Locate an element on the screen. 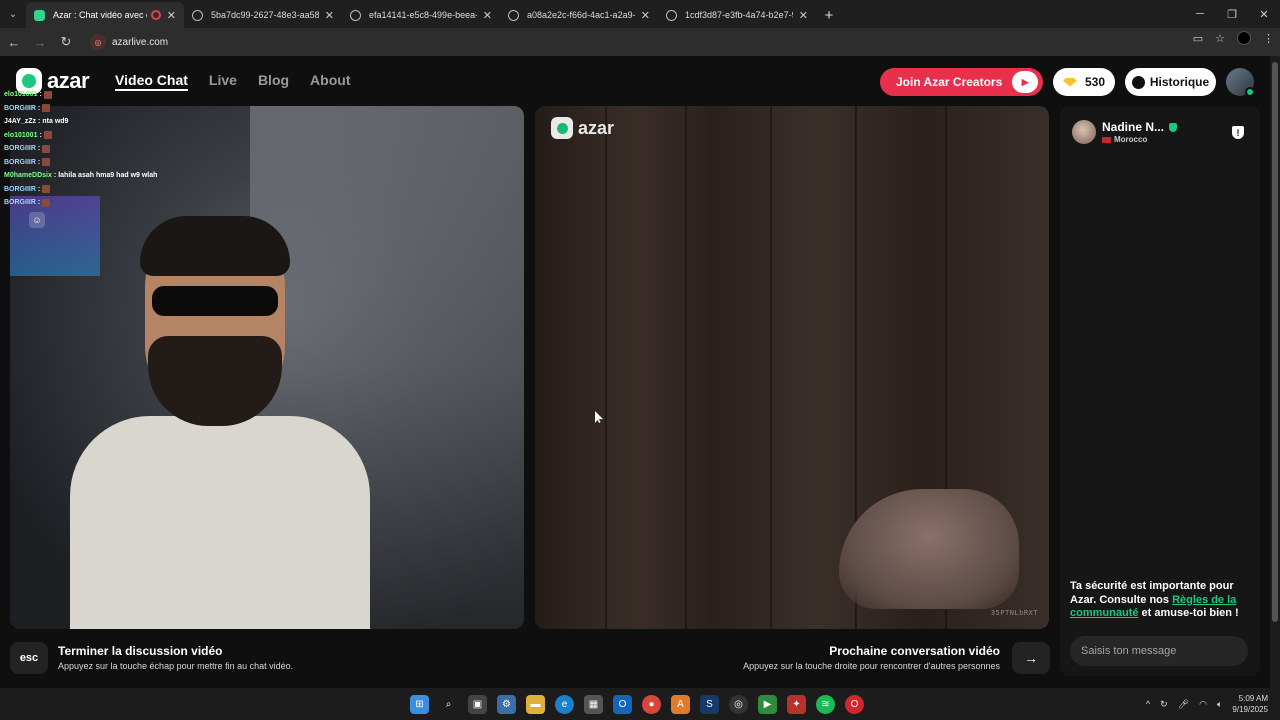  next-chat-button: → is located at coordinates (1031, 658).